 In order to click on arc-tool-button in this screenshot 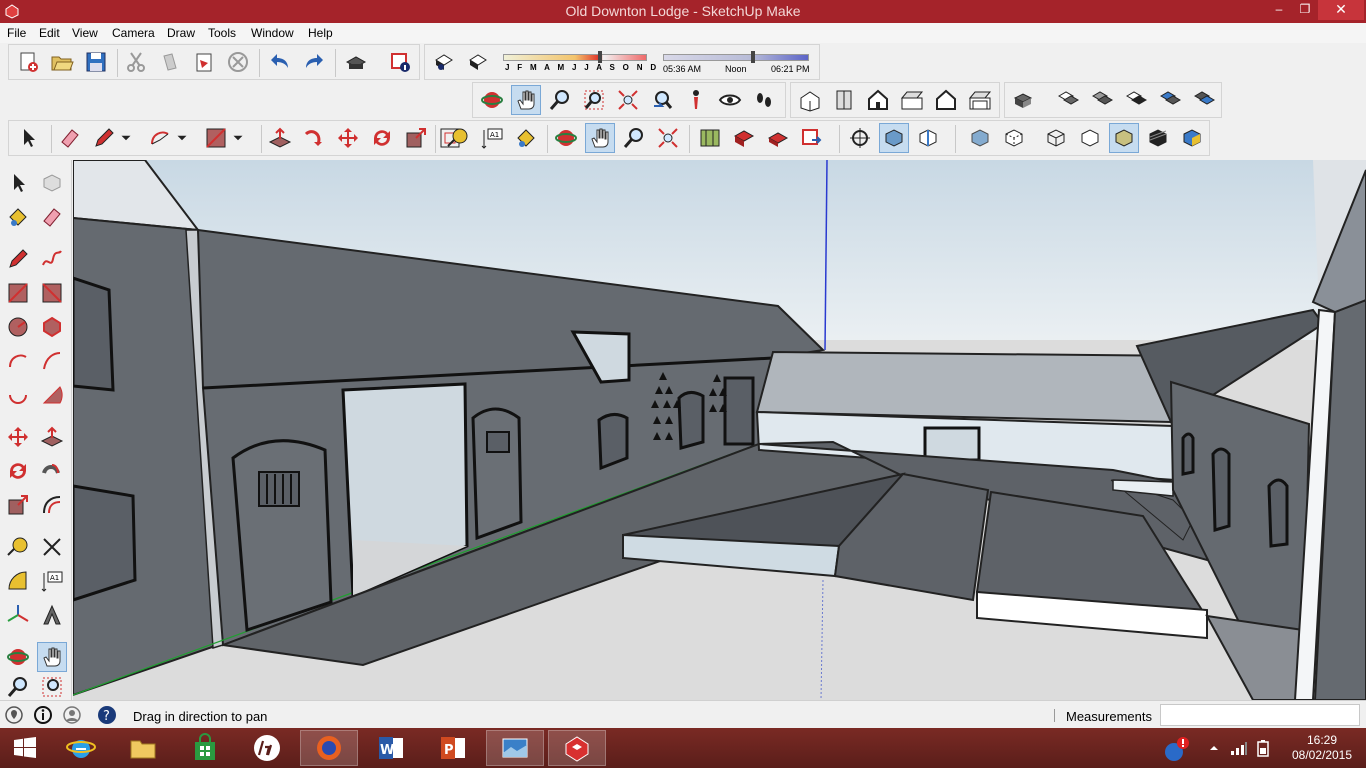, I will do `click(160, 138)`.